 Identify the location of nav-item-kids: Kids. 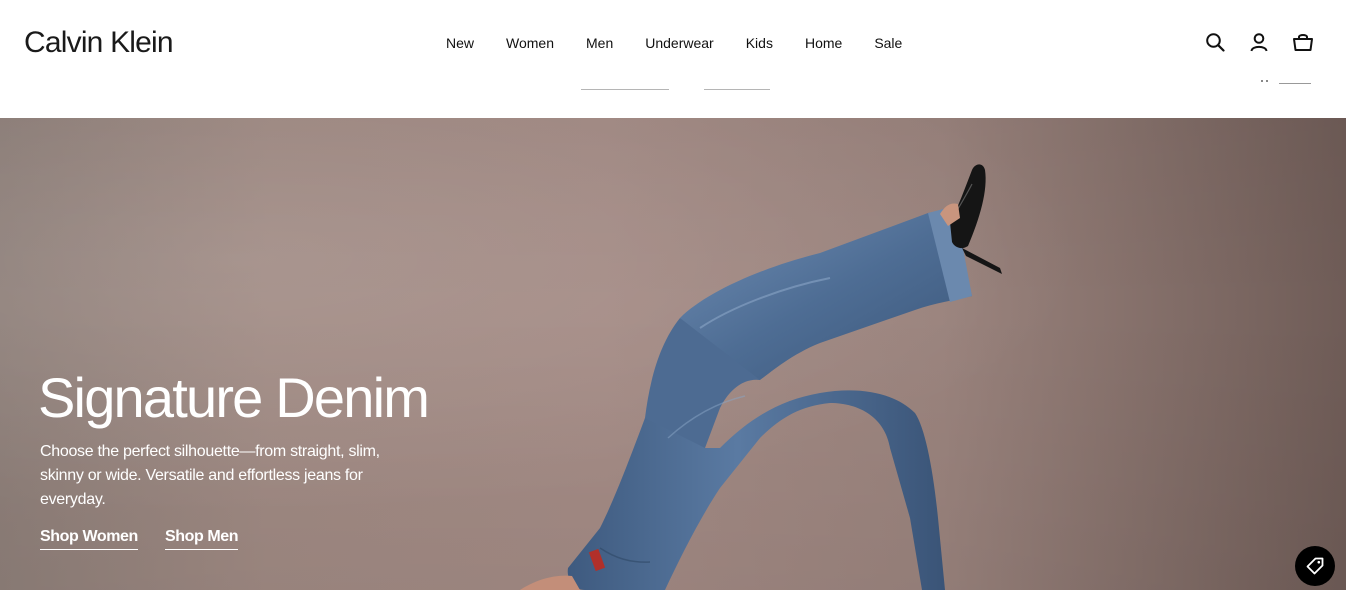
(759, 43).